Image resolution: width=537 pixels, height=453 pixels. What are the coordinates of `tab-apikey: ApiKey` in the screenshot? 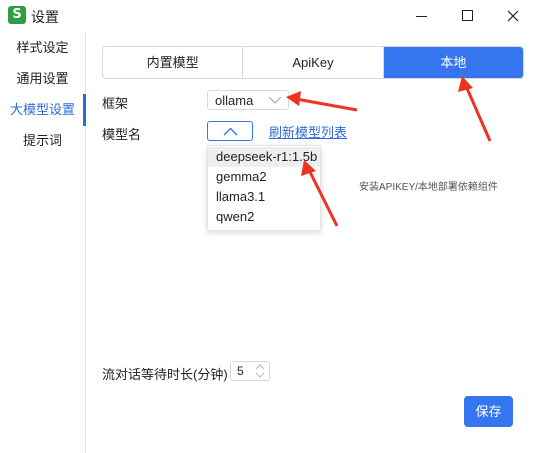 It's located at (313, 62).